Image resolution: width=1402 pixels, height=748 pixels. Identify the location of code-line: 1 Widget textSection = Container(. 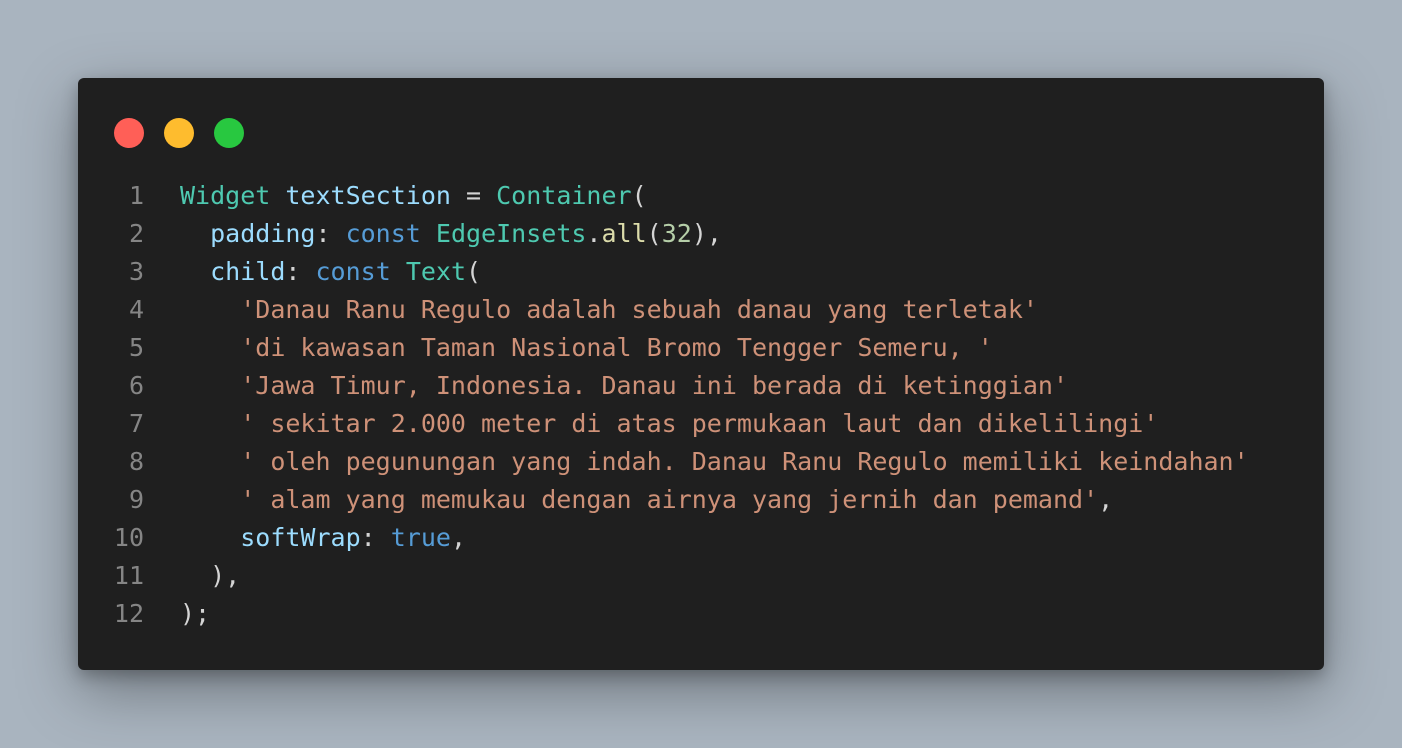
(701, 196).